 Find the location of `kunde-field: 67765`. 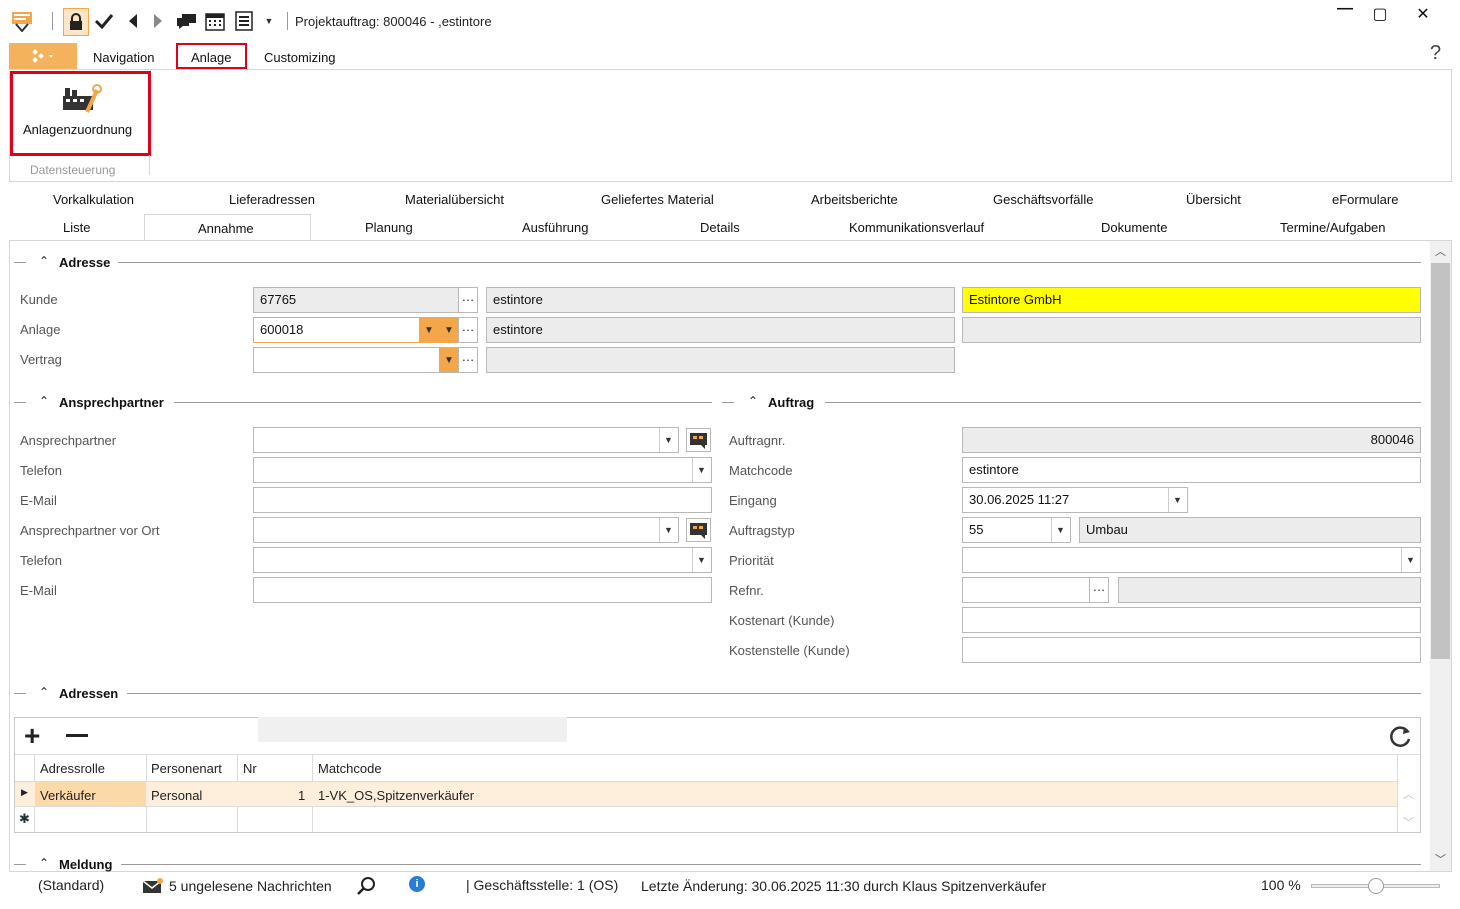

kunde-field: 67765 is located at coordinates (356, 300).